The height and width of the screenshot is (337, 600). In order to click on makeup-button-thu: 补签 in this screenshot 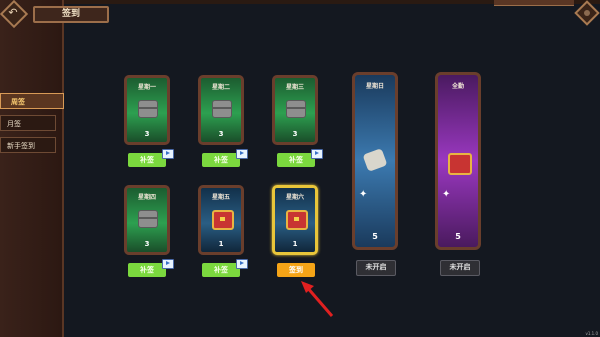, I will do `click(151, 268)`.